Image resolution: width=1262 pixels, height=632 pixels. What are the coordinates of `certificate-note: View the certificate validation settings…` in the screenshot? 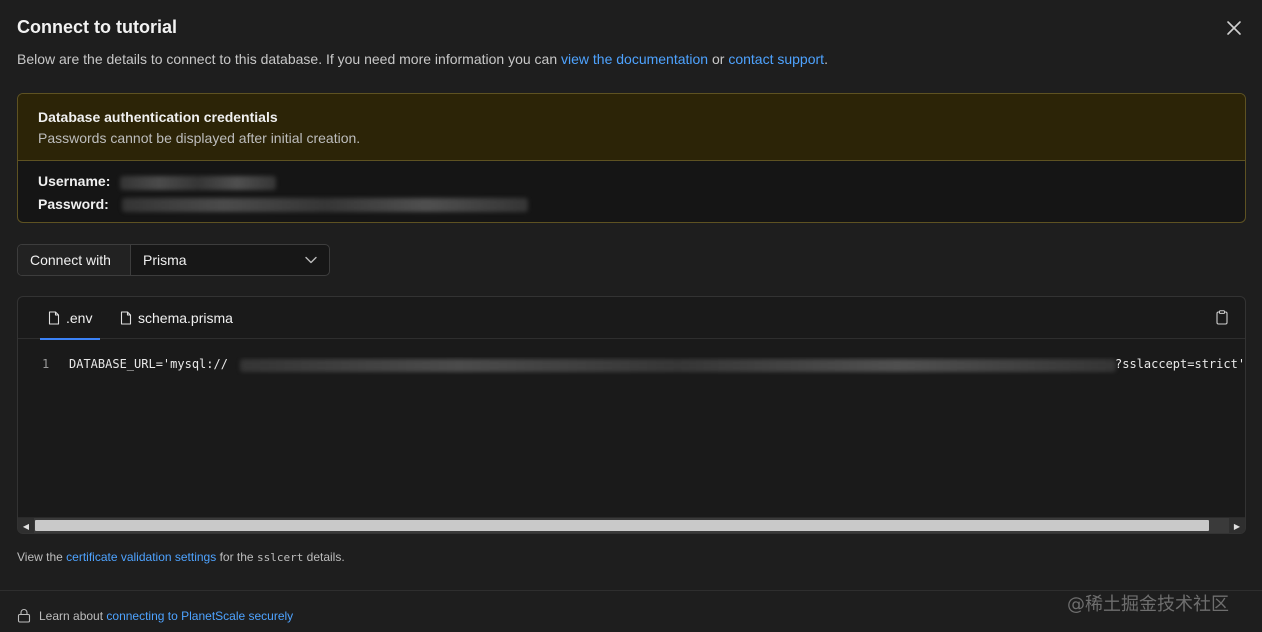 It's located at (181, 557).